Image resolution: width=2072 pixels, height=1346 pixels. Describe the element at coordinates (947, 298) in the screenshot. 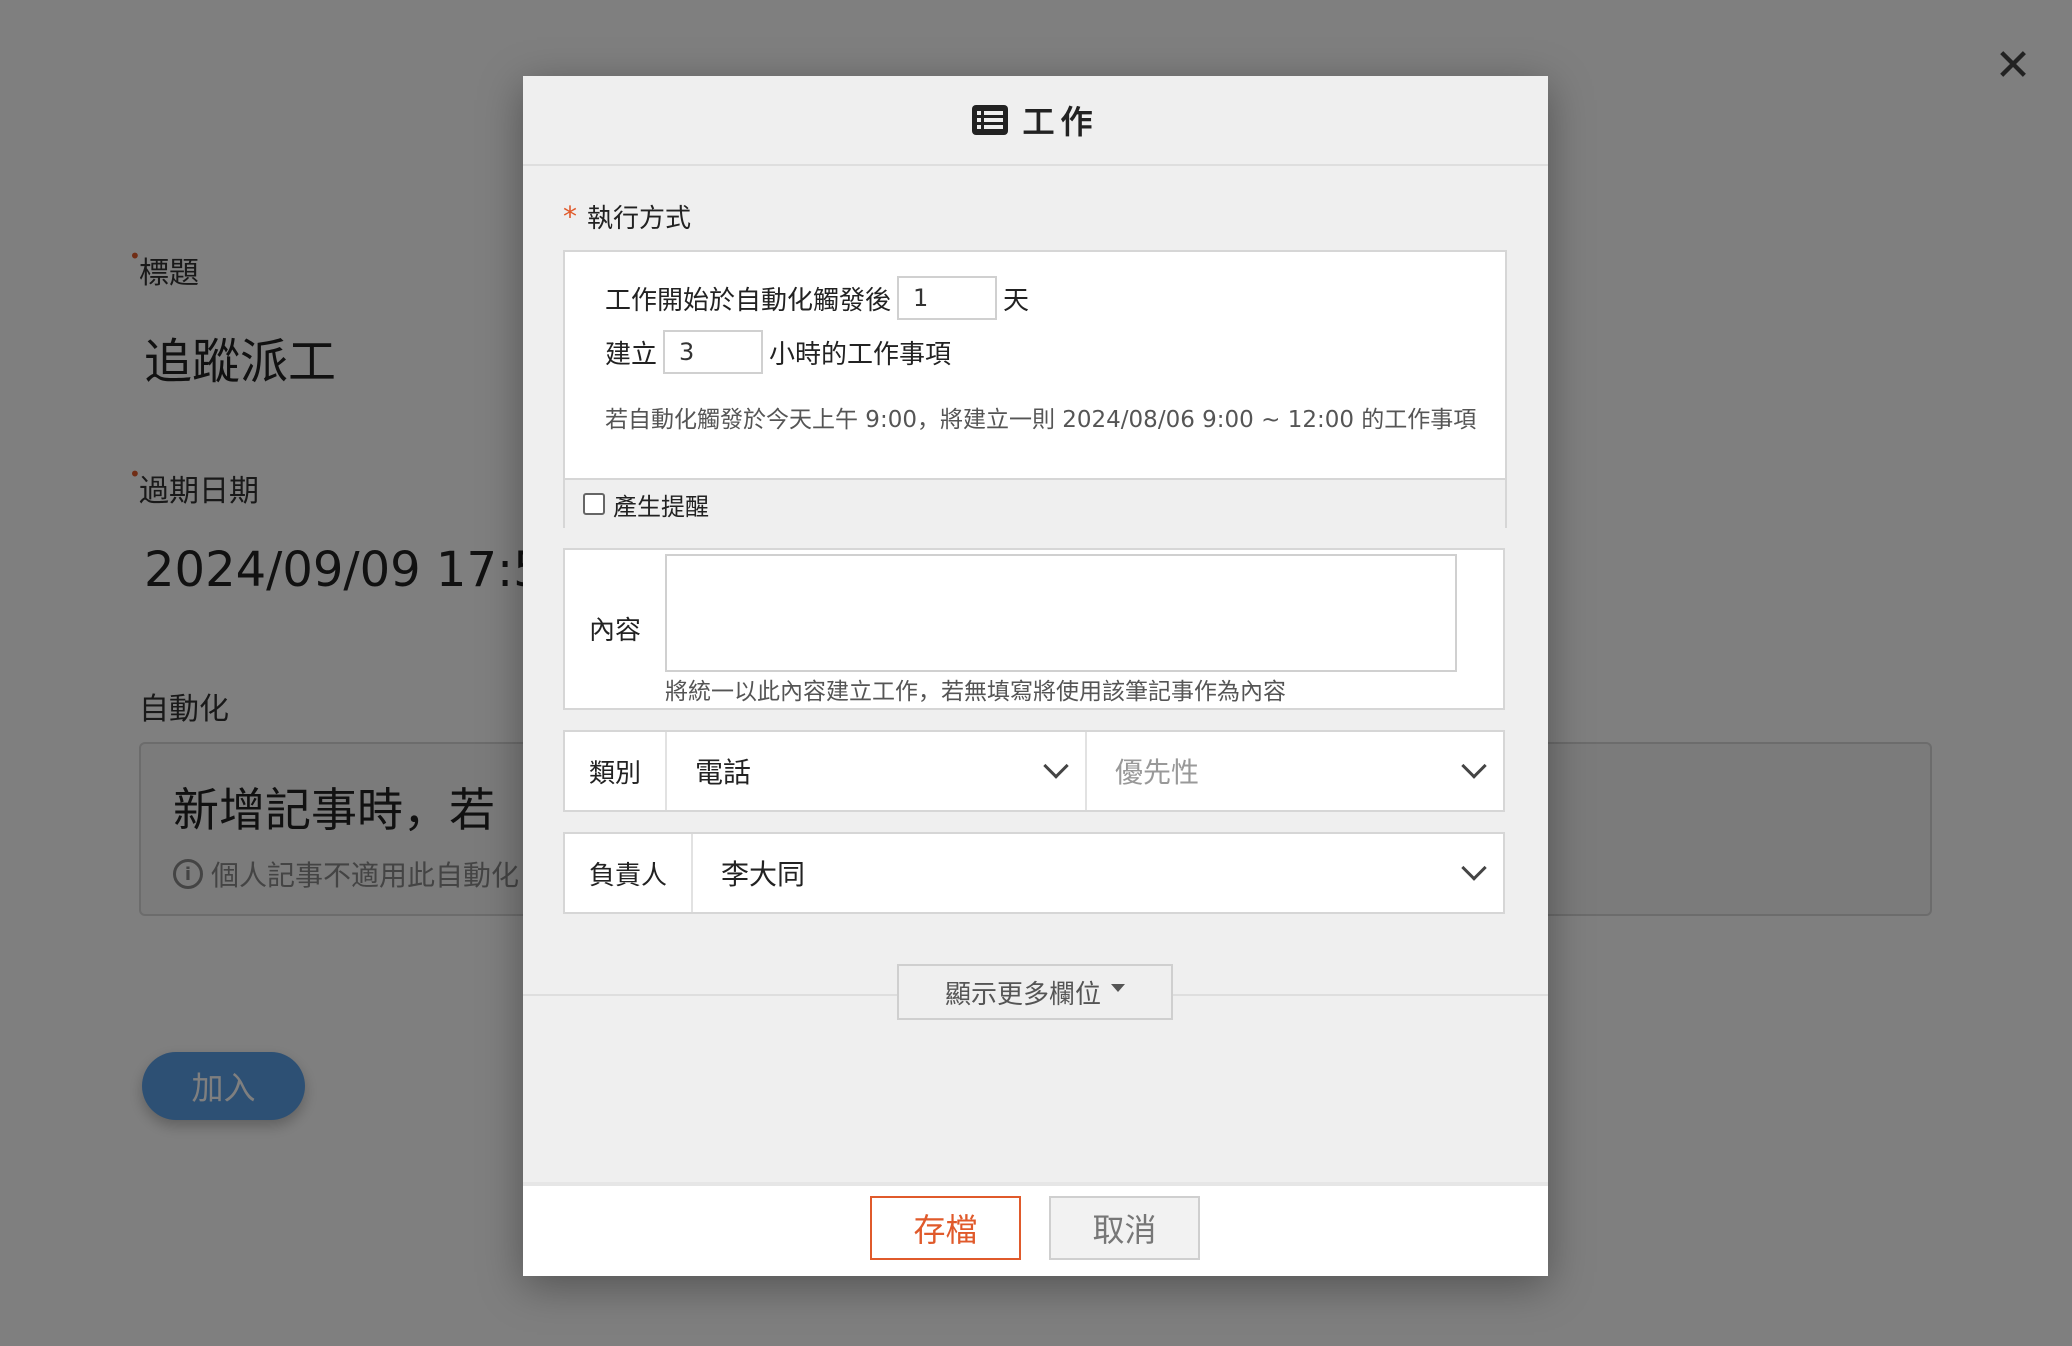

I see `start-days-input` at that location.